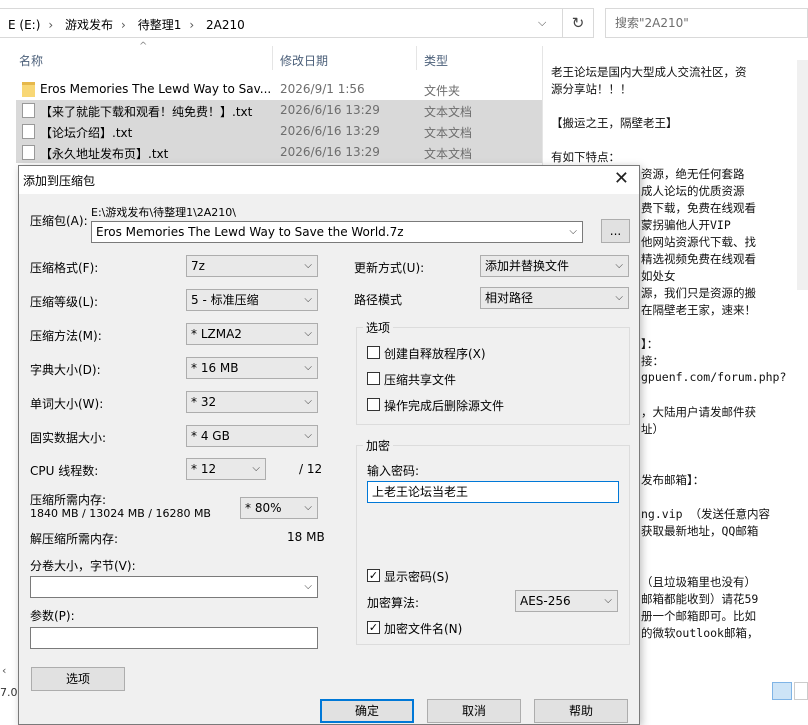 This screenshot has height=725, width=808. Describe the element at coordinates (705, 514) in the screenshot. I see `preview-line: ng.vip （发送任意内容` at that location.